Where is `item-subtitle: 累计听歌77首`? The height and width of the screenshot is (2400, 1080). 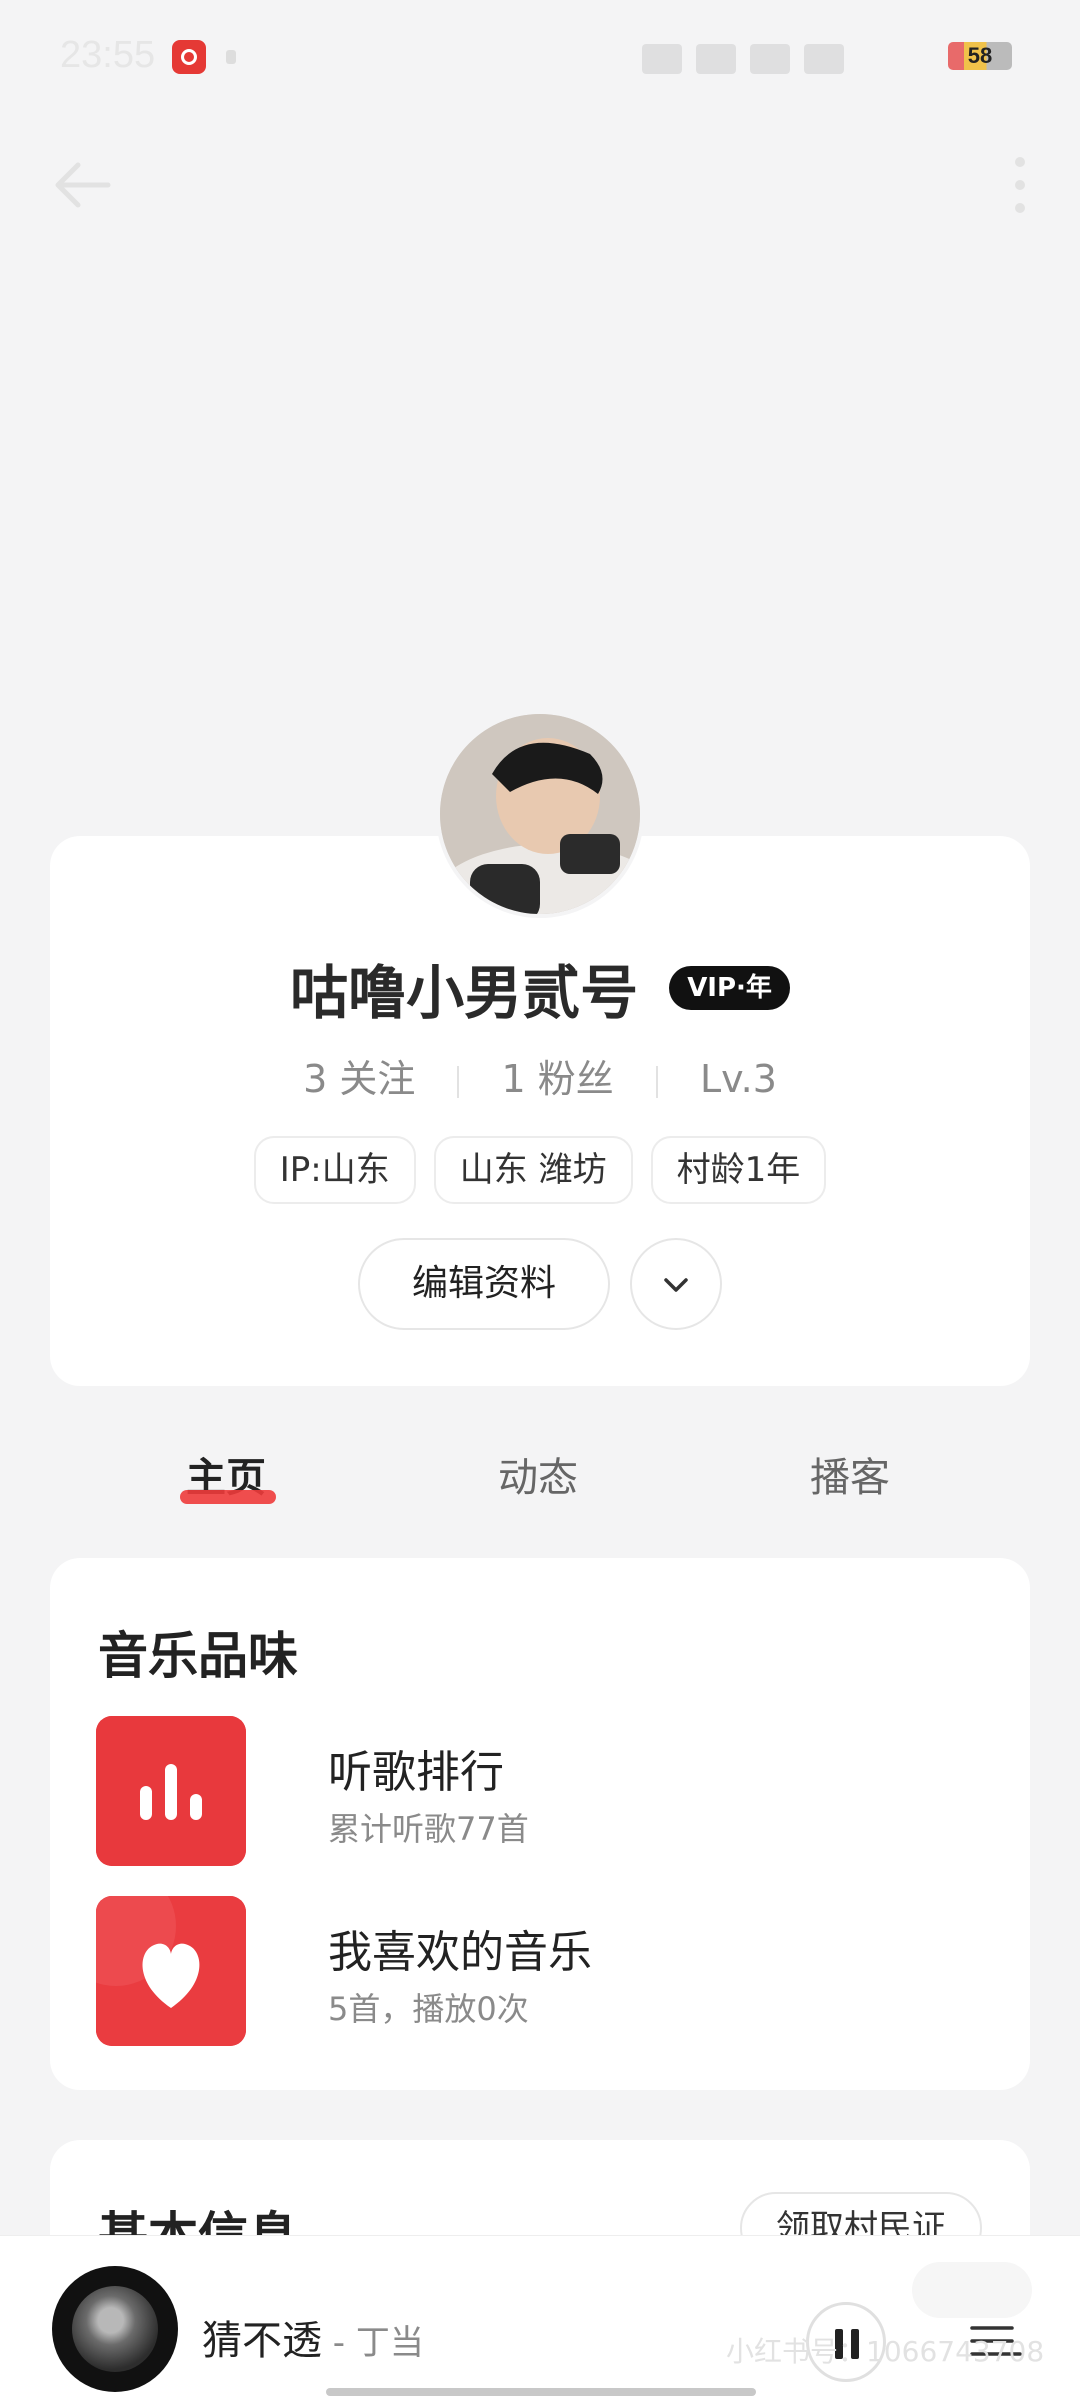
item-subtitle: 累计听歌77首 is located at coordinates (428, 1829).